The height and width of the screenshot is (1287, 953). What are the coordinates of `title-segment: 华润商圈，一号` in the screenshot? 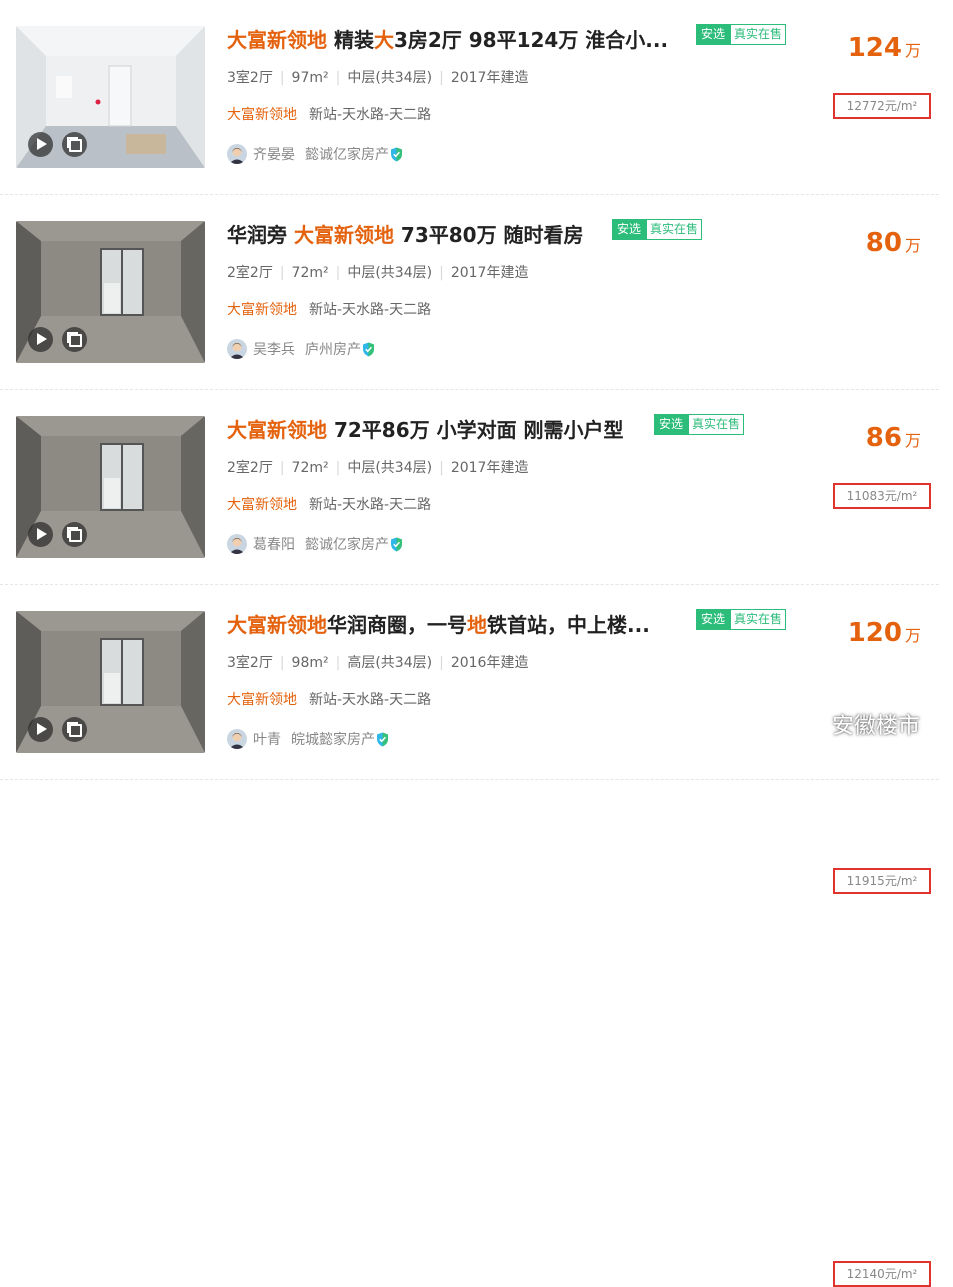 It's located at (397, 625).